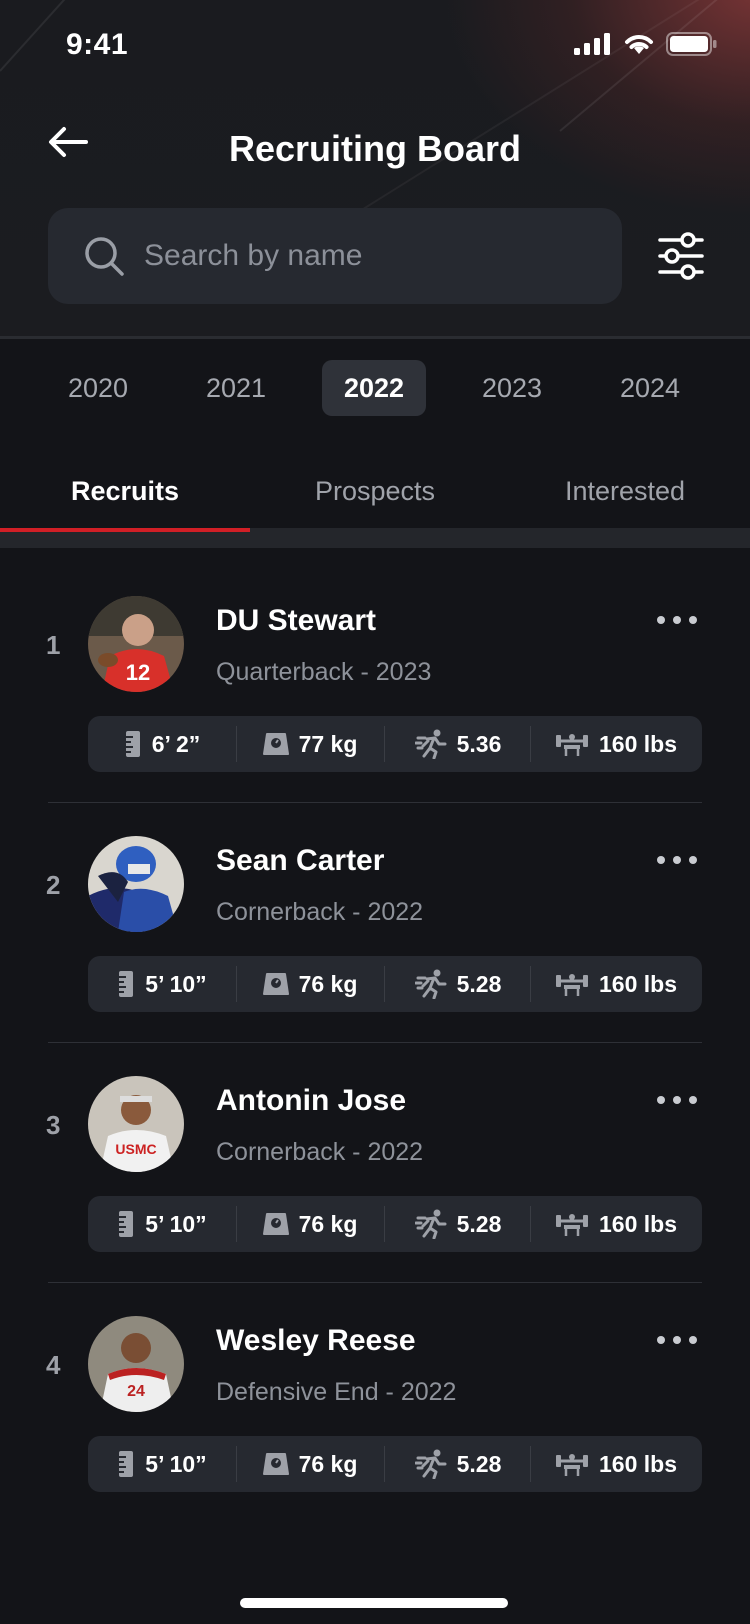 The width and height of the screenshot is (750, 1624). I want to click on recruit-position: Quarterback - 2023, so click(324, 672).